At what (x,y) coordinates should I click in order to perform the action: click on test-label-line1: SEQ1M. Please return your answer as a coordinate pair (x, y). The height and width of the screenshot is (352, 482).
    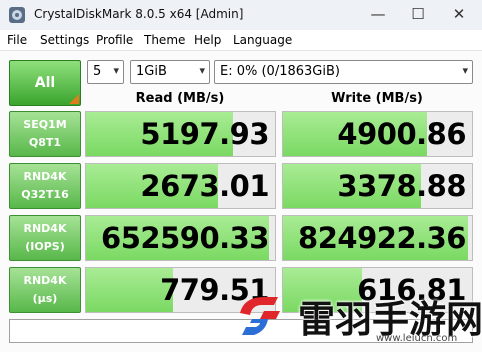
    Looking at the image, I should click on (45, 124).